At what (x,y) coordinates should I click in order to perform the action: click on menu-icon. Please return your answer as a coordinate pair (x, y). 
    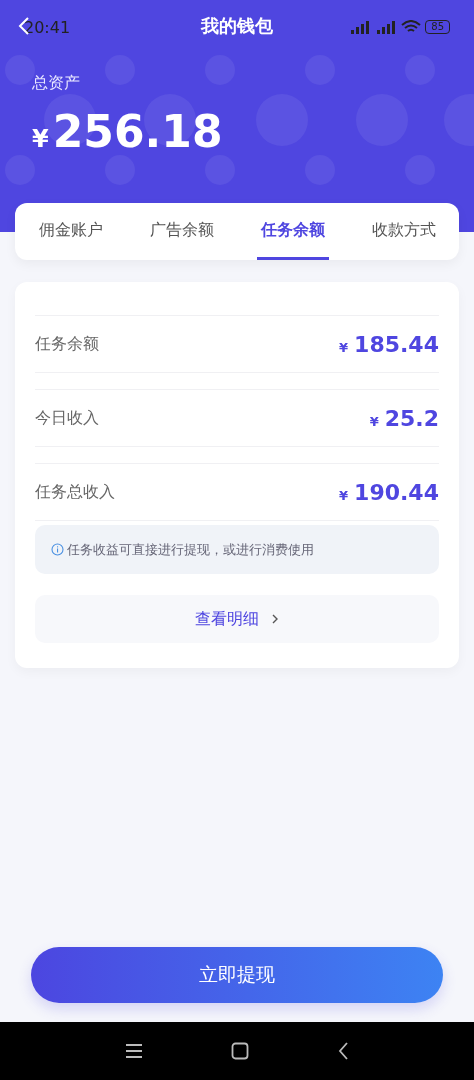
    Looking at the image, I should click on (134, 1051).